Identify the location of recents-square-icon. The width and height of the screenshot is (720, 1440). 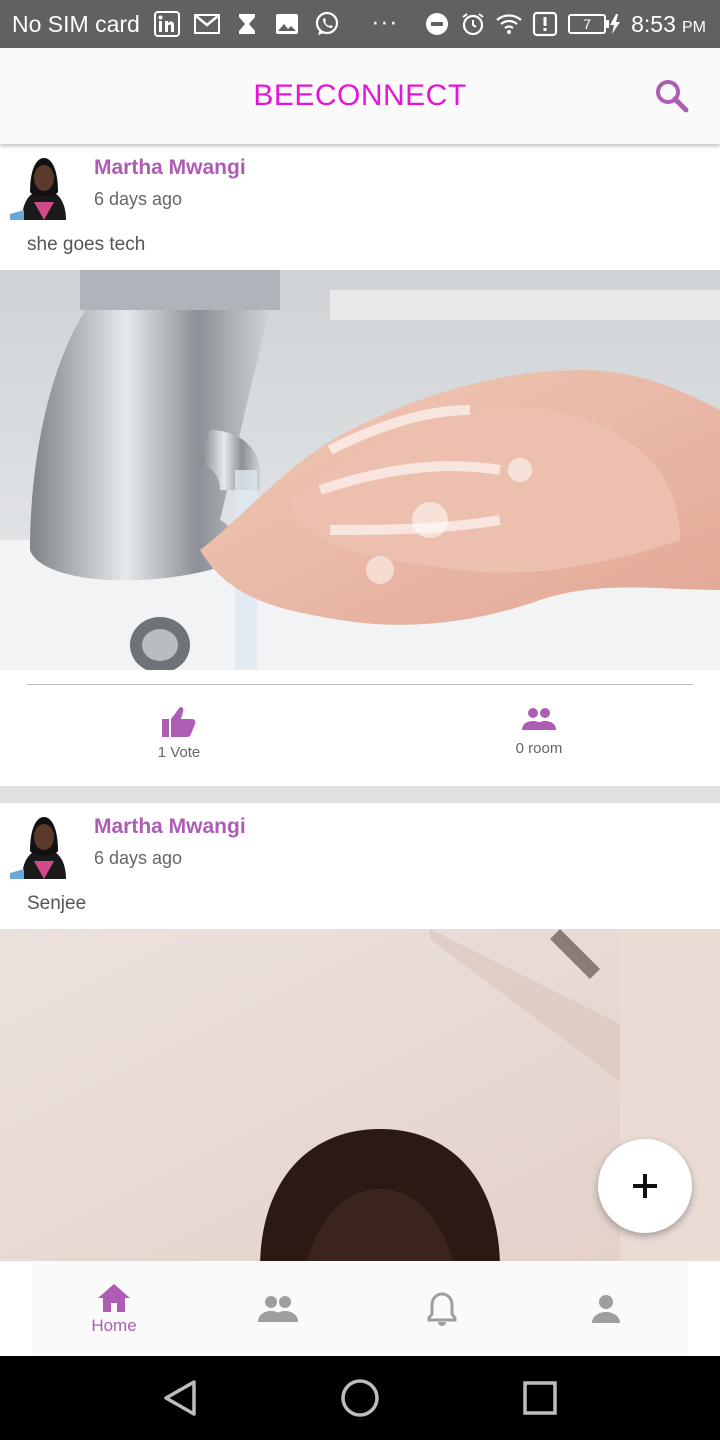
(540, 1398).